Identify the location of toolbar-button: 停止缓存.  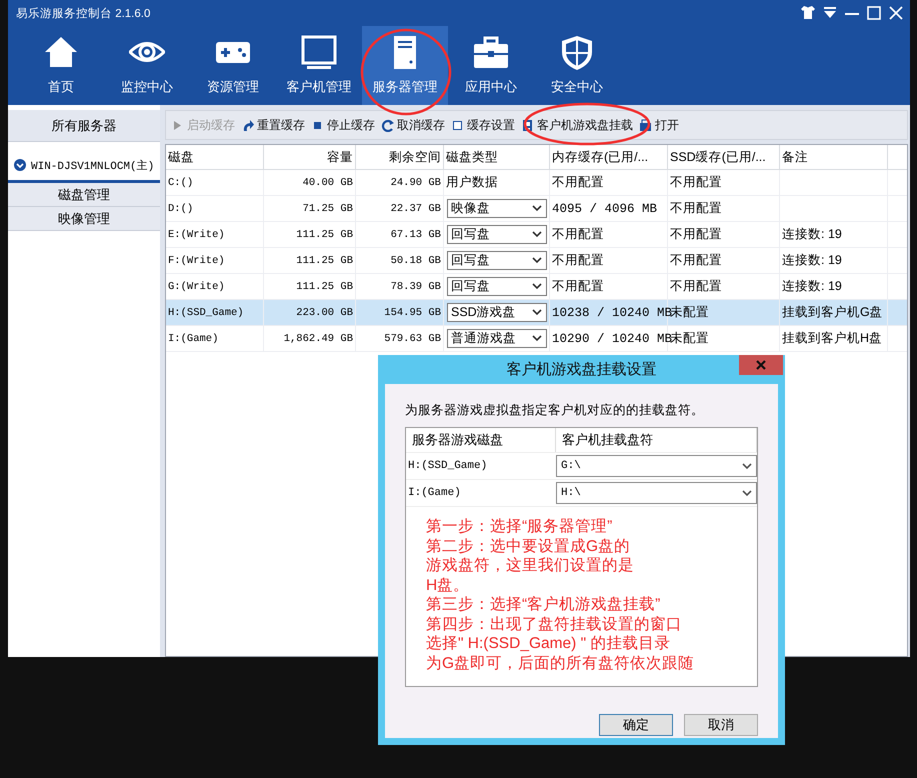
(343, 125).